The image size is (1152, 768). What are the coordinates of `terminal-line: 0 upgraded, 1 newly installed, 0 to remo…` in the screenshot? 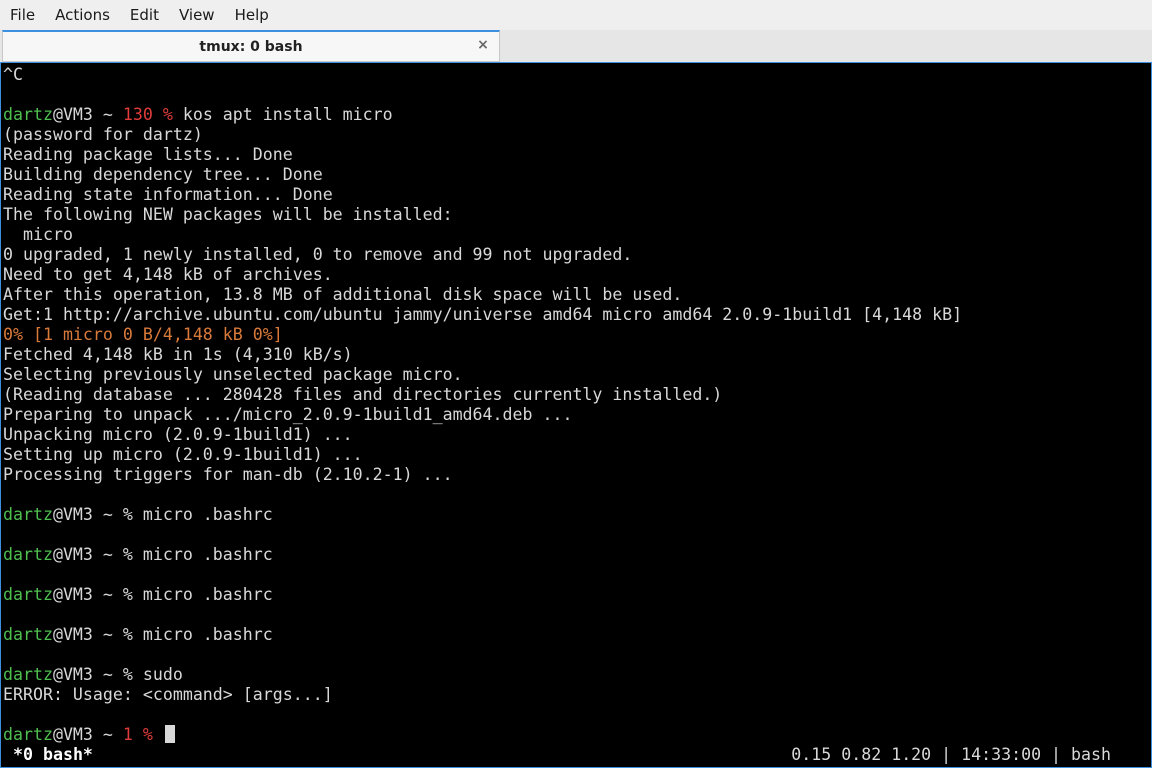 It's located at (576, 255).